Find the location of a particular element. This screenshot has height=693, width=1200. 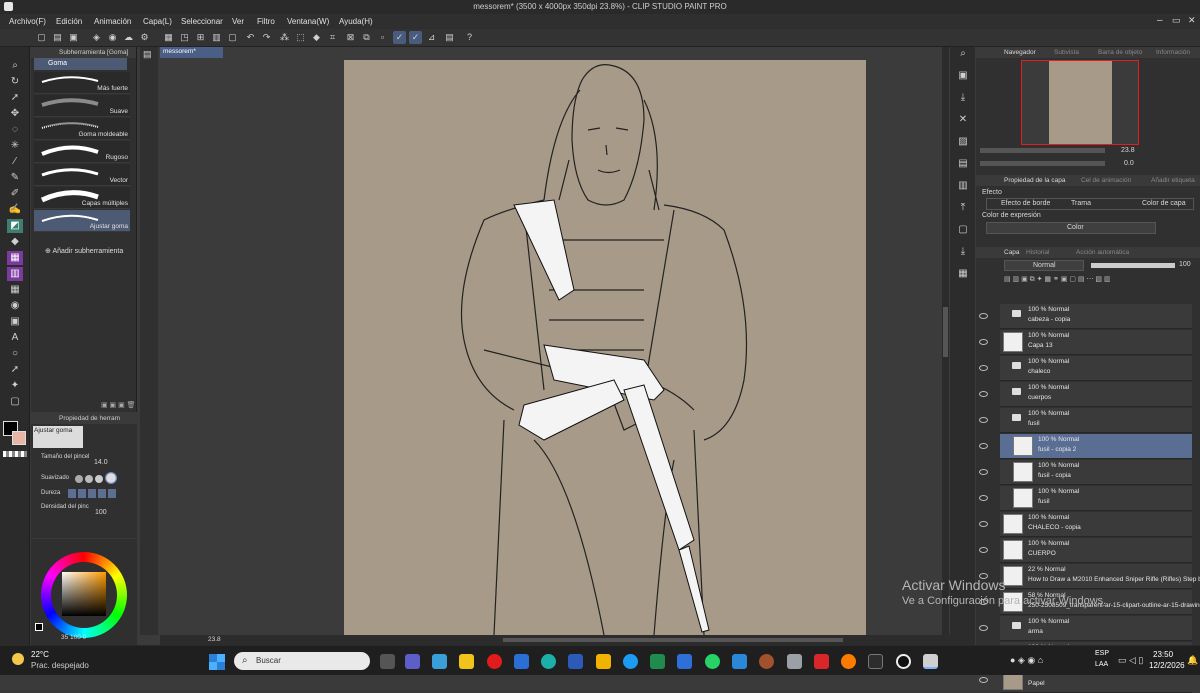

layer-row: 100 % Normal cabeza - copia is located at coordinates (1096, 316).